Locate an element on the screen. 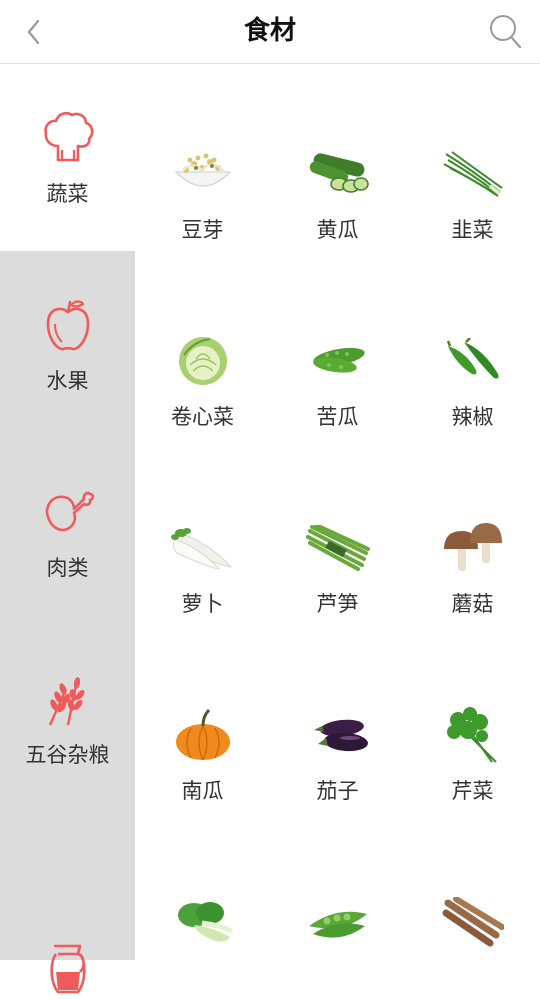  eggplant-icon is located at coordinates (338, 735).